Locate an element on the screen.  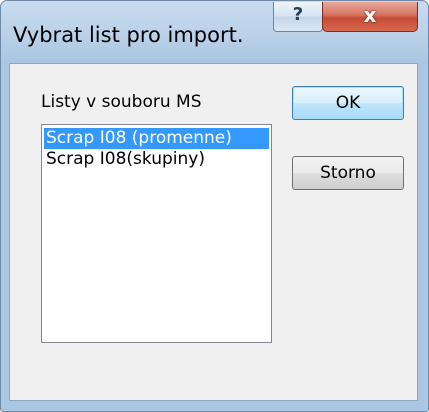
ok-button-label: OK is located at coordinates (348, 103).